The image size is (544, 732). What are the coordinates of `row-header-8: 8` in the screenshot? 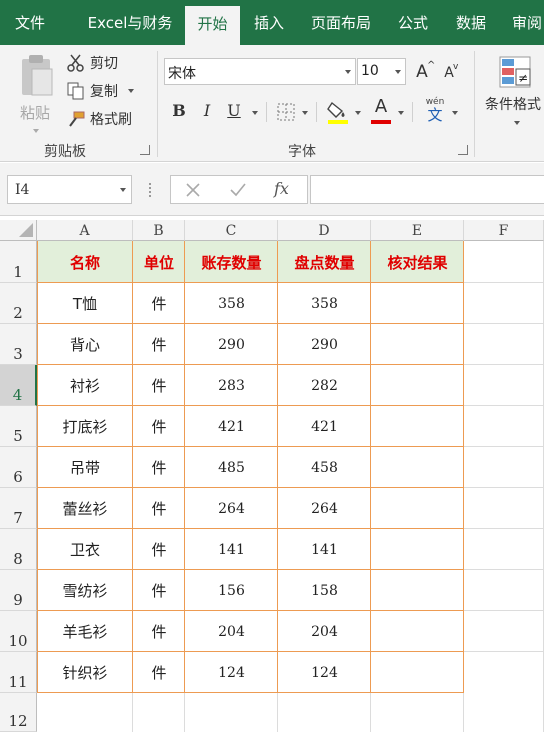 It's located at (18, 549).